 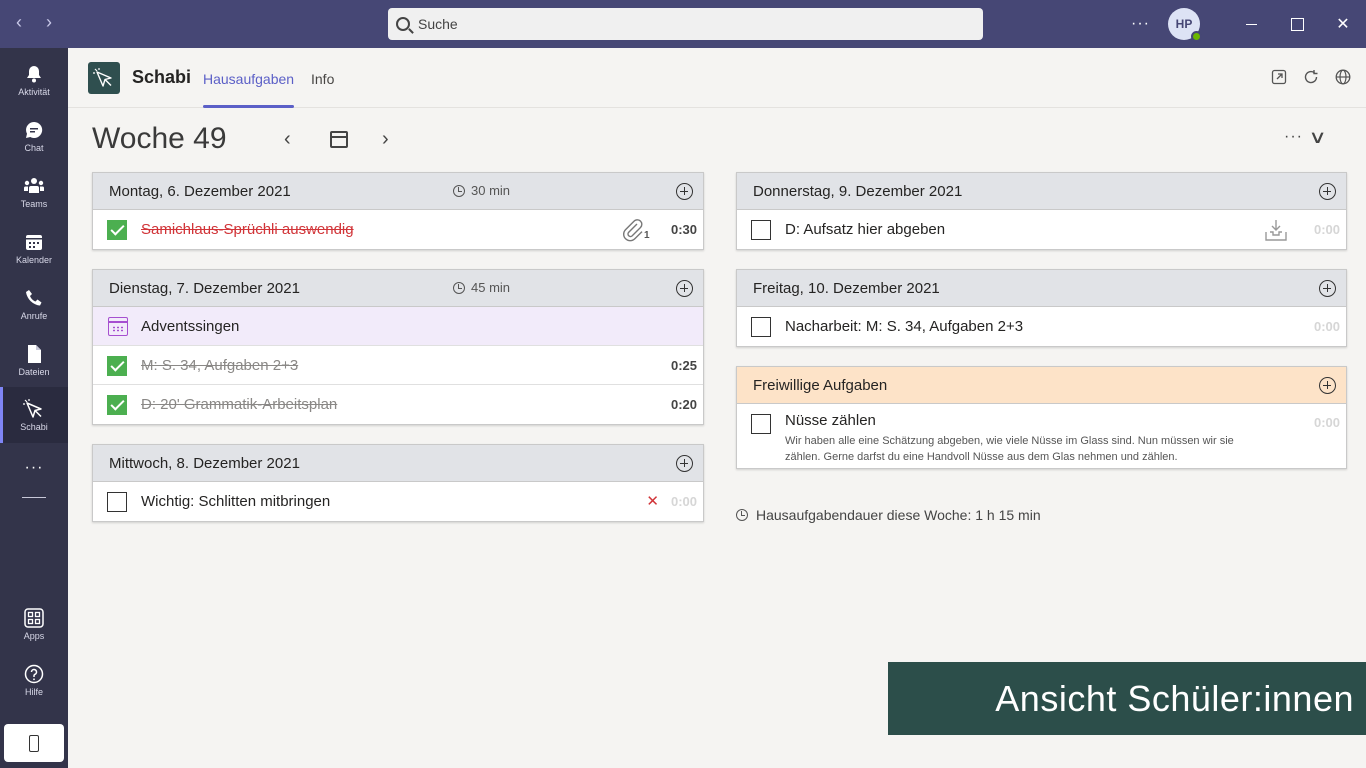 What do you see at coordinates (49, 22) in the screenshot?
I see `forward-arrow-icon: ›` at bounding box center [49, 22].